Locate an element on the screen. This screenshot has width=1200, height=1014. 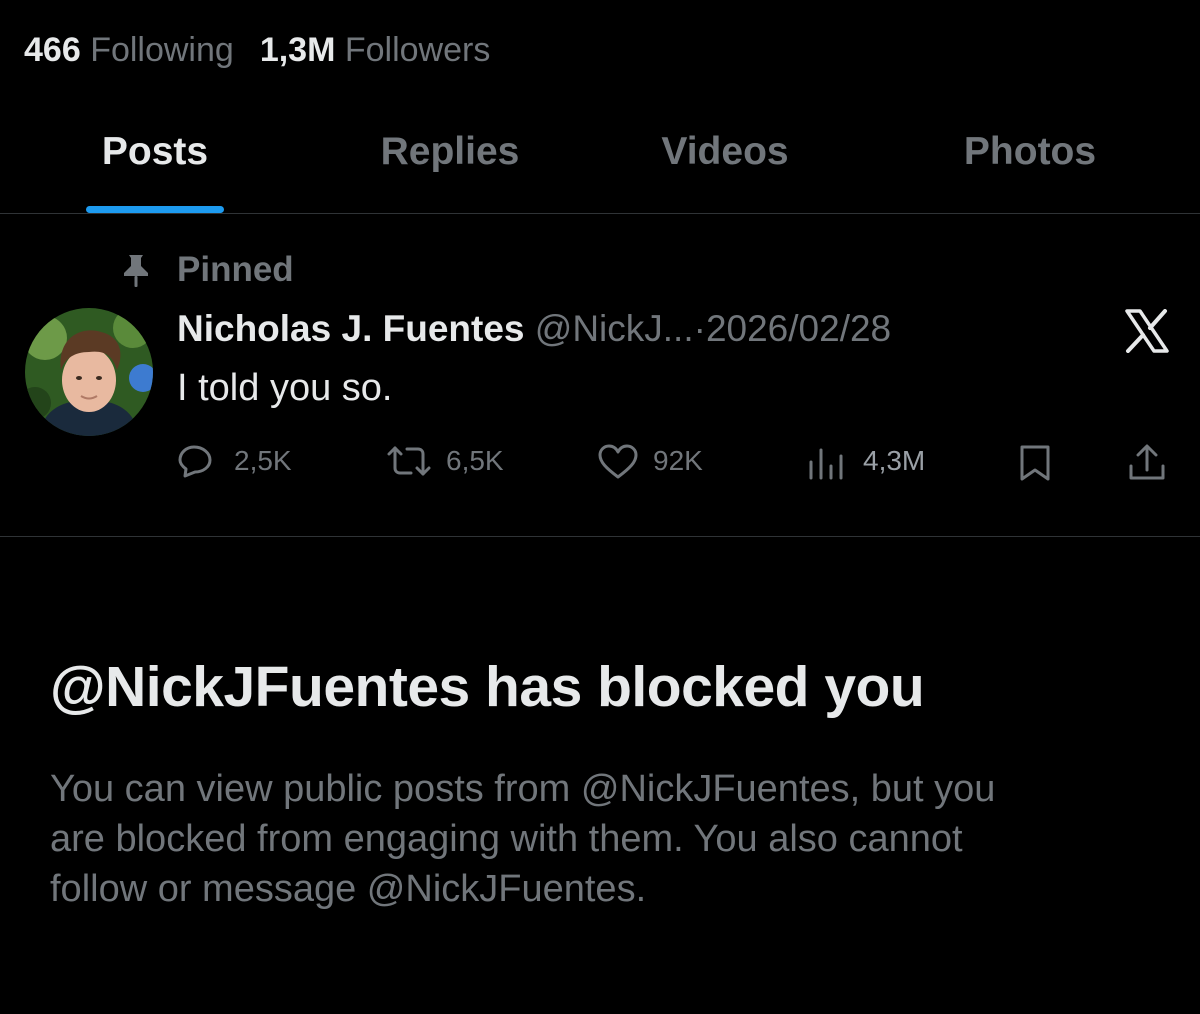
tab-replies: Replies is located at coordinates (450, 156).